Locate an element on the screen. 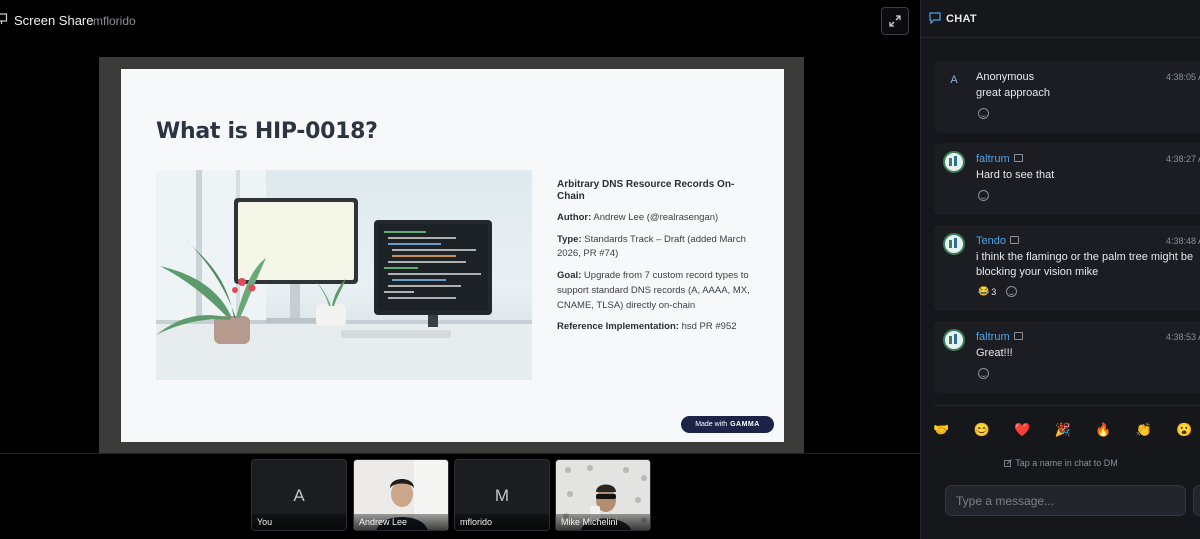  message-author: Tendo is located at coordinates (997, 241).